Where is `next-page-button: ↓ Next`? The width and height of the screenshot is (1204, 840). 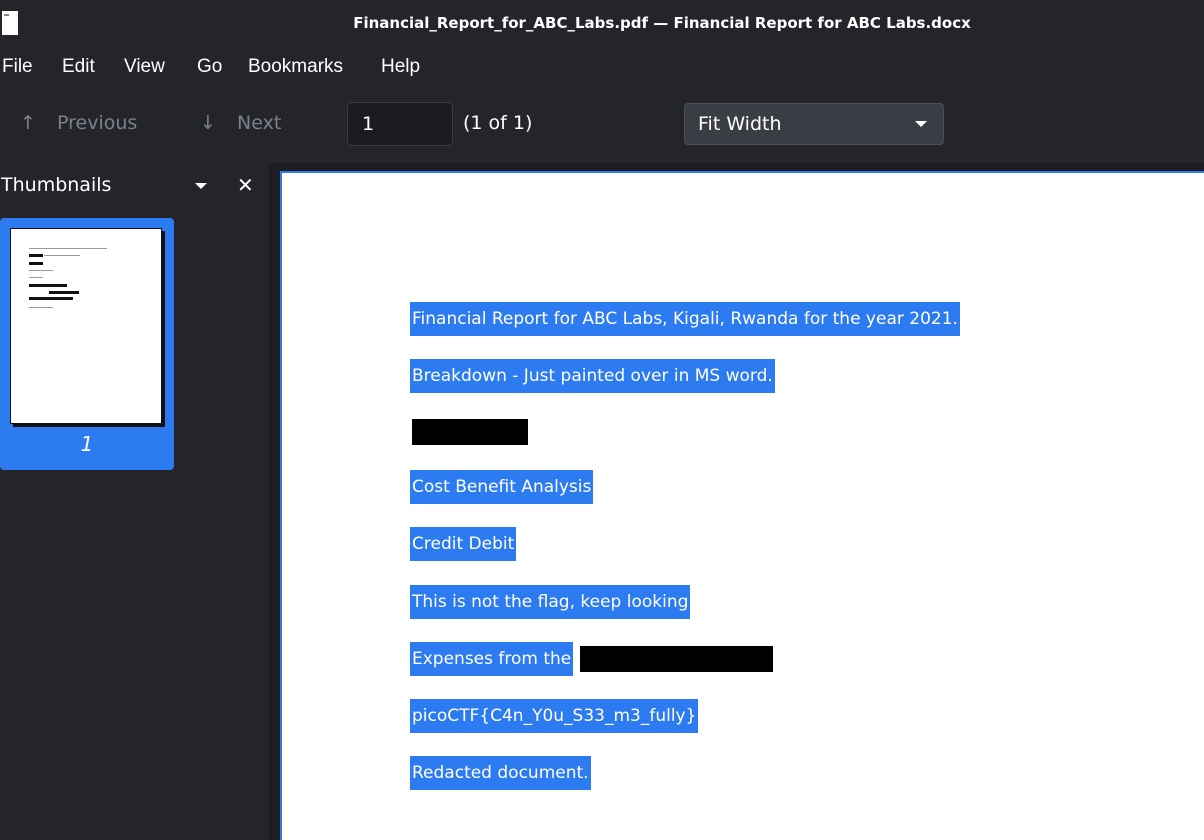
next-page-button: ↓ Next is located at coordinates (239, 126).